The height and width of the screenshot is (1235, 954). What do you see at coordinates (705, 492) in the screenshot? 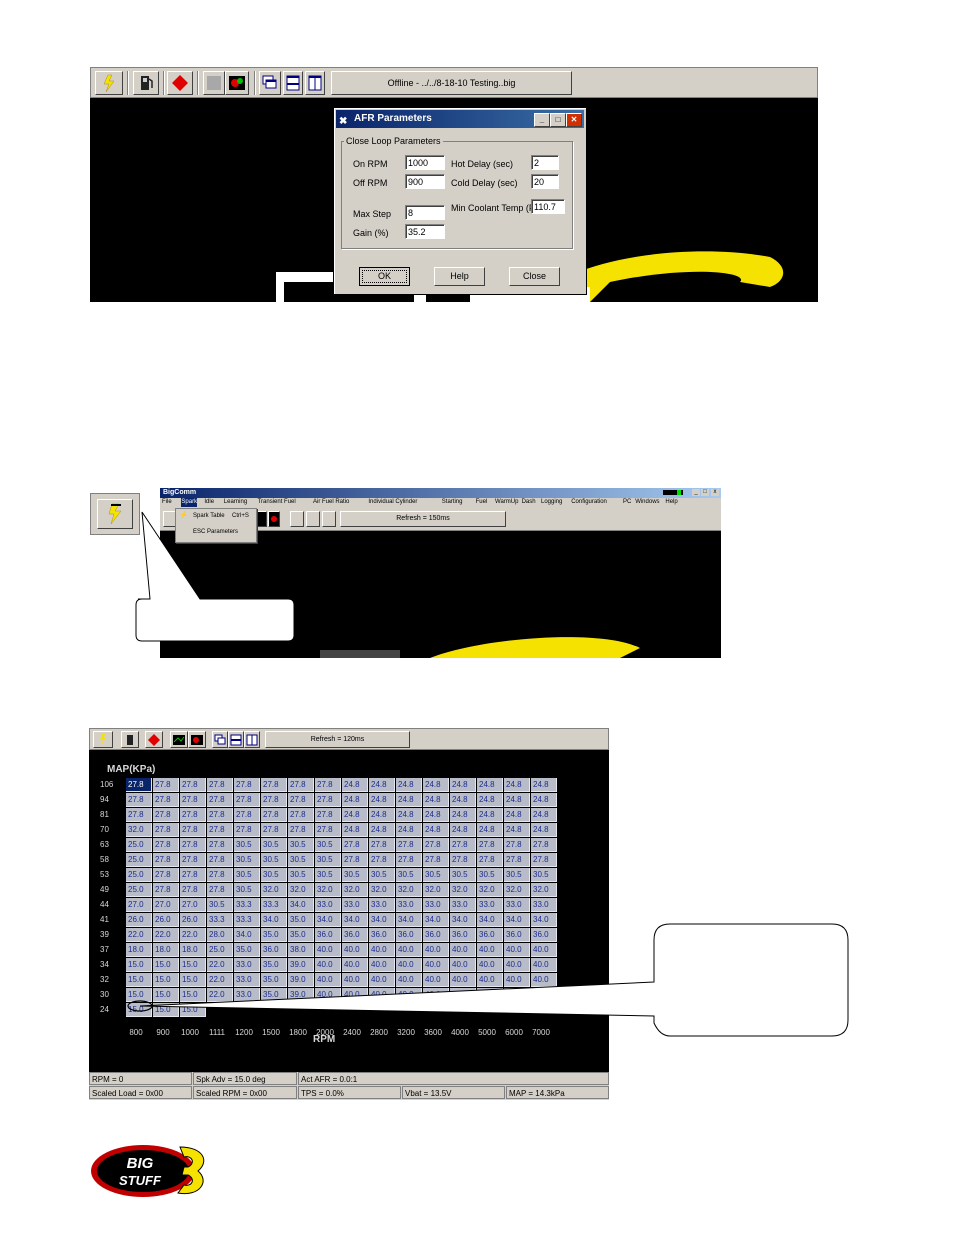
I see `maximize-button: □` at bounding box center [705, 492].